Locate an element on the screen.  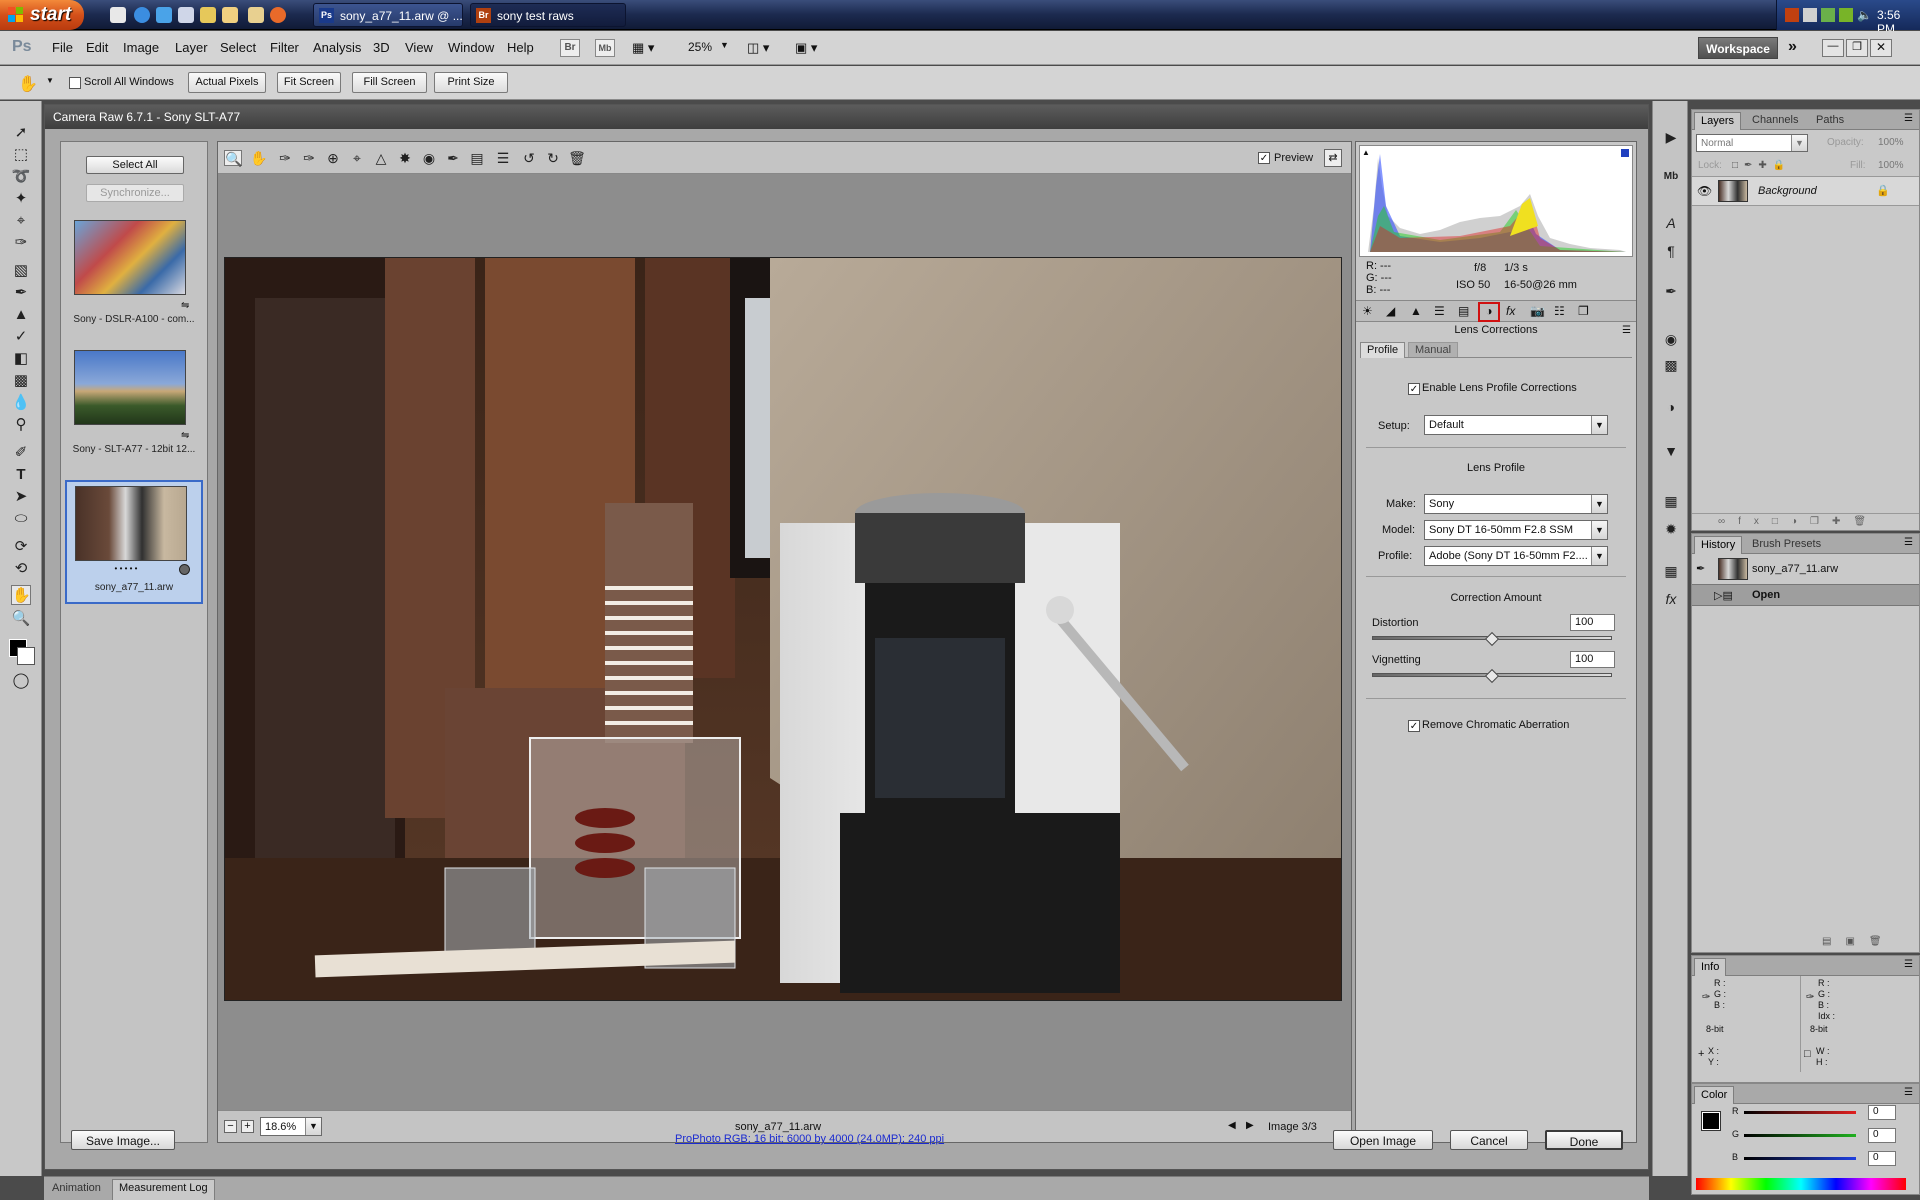
split-toning-icon: ▤ is located at coordinates (1463, 311).